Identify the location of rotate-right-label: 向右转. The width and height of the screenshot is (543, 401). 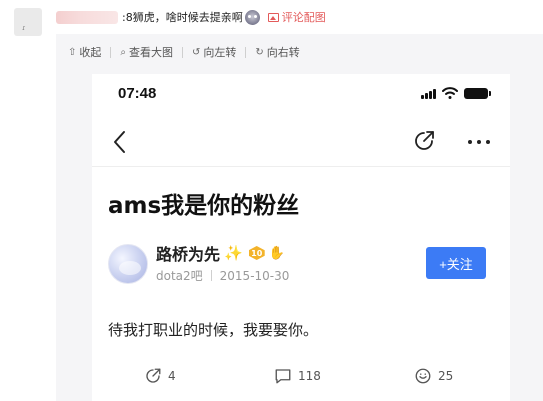
(283, 52).